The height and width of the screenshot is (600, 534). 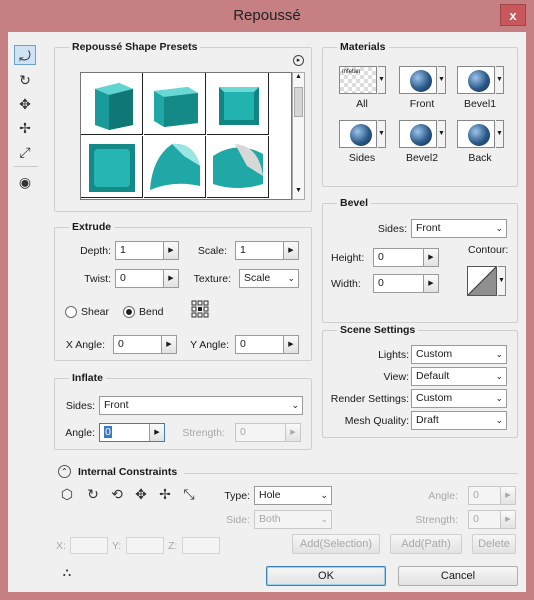 I want to click on cancel-button: Cancel, so click(x=458, y=576).